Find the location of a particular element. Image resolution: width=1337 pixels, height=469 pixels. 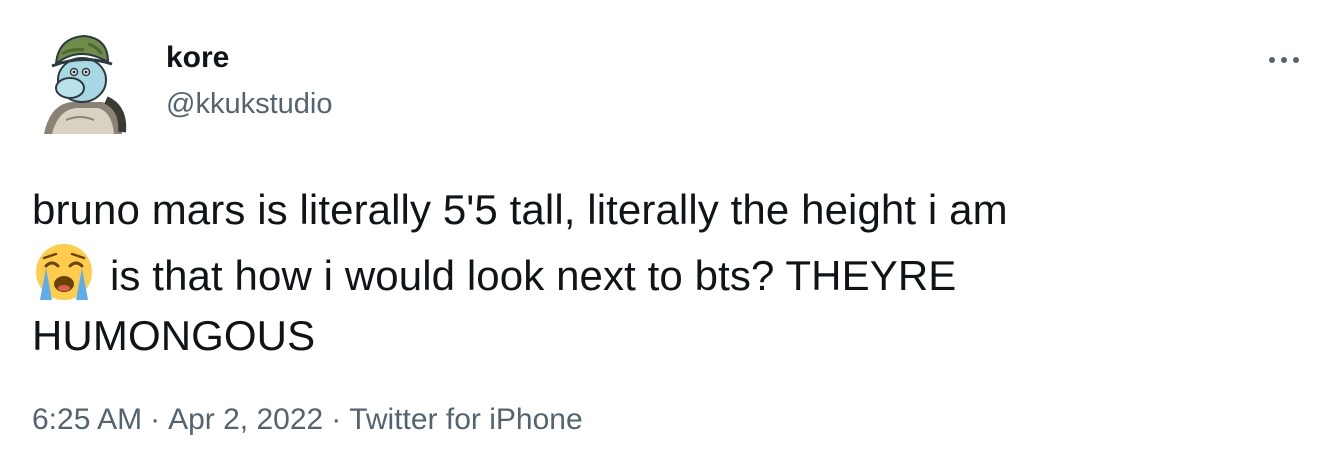

author-display-name: kore is located at coordinates (197, 58).